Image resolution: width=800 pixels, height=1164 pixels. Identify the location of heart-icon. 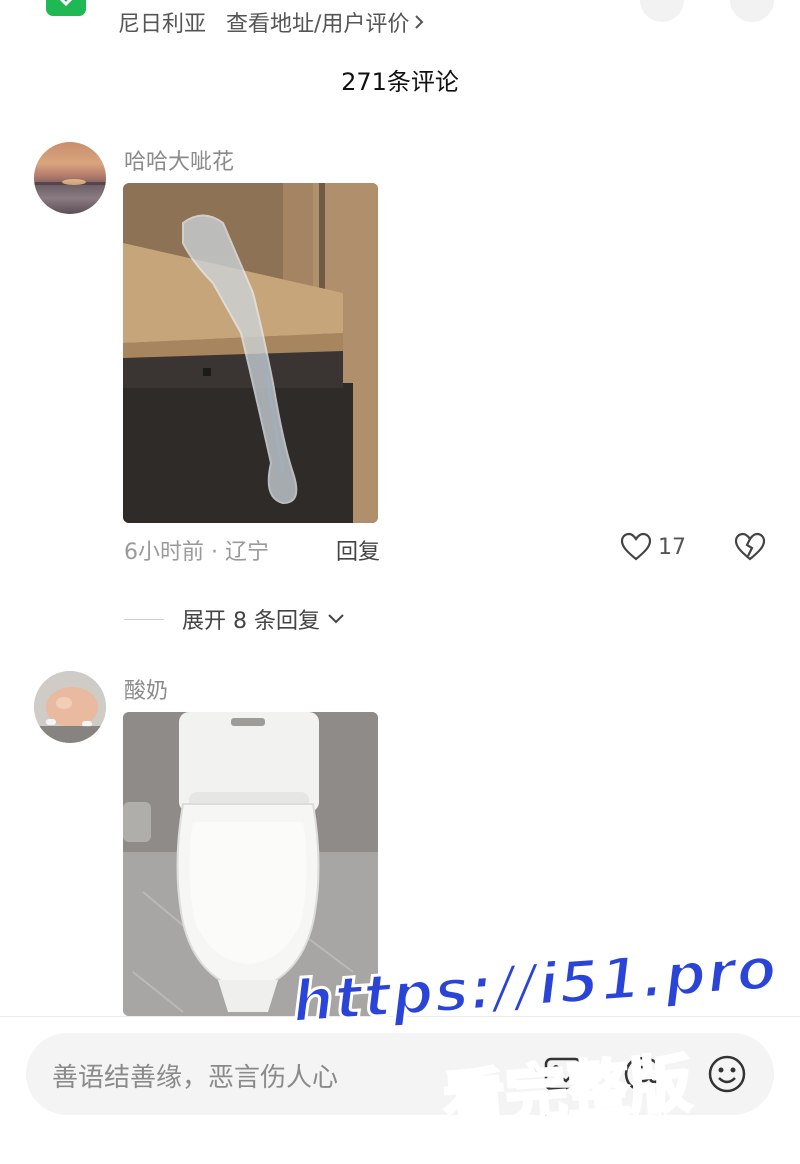
(636, 546).